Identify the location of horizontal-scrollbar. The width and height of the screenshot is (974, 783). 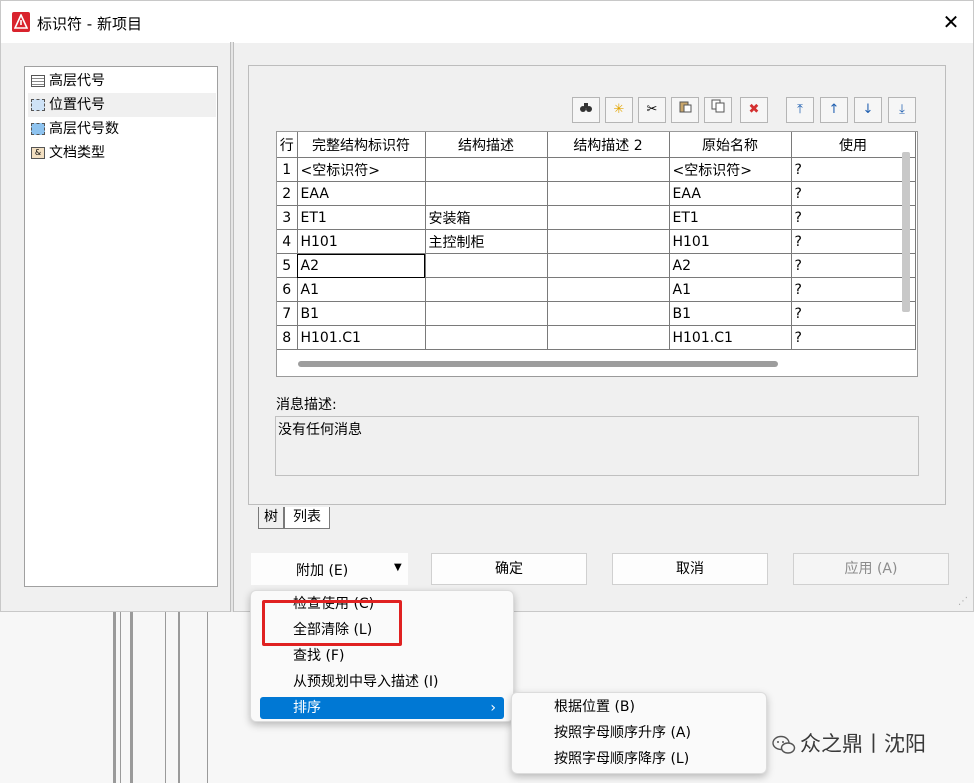
(538, 364).